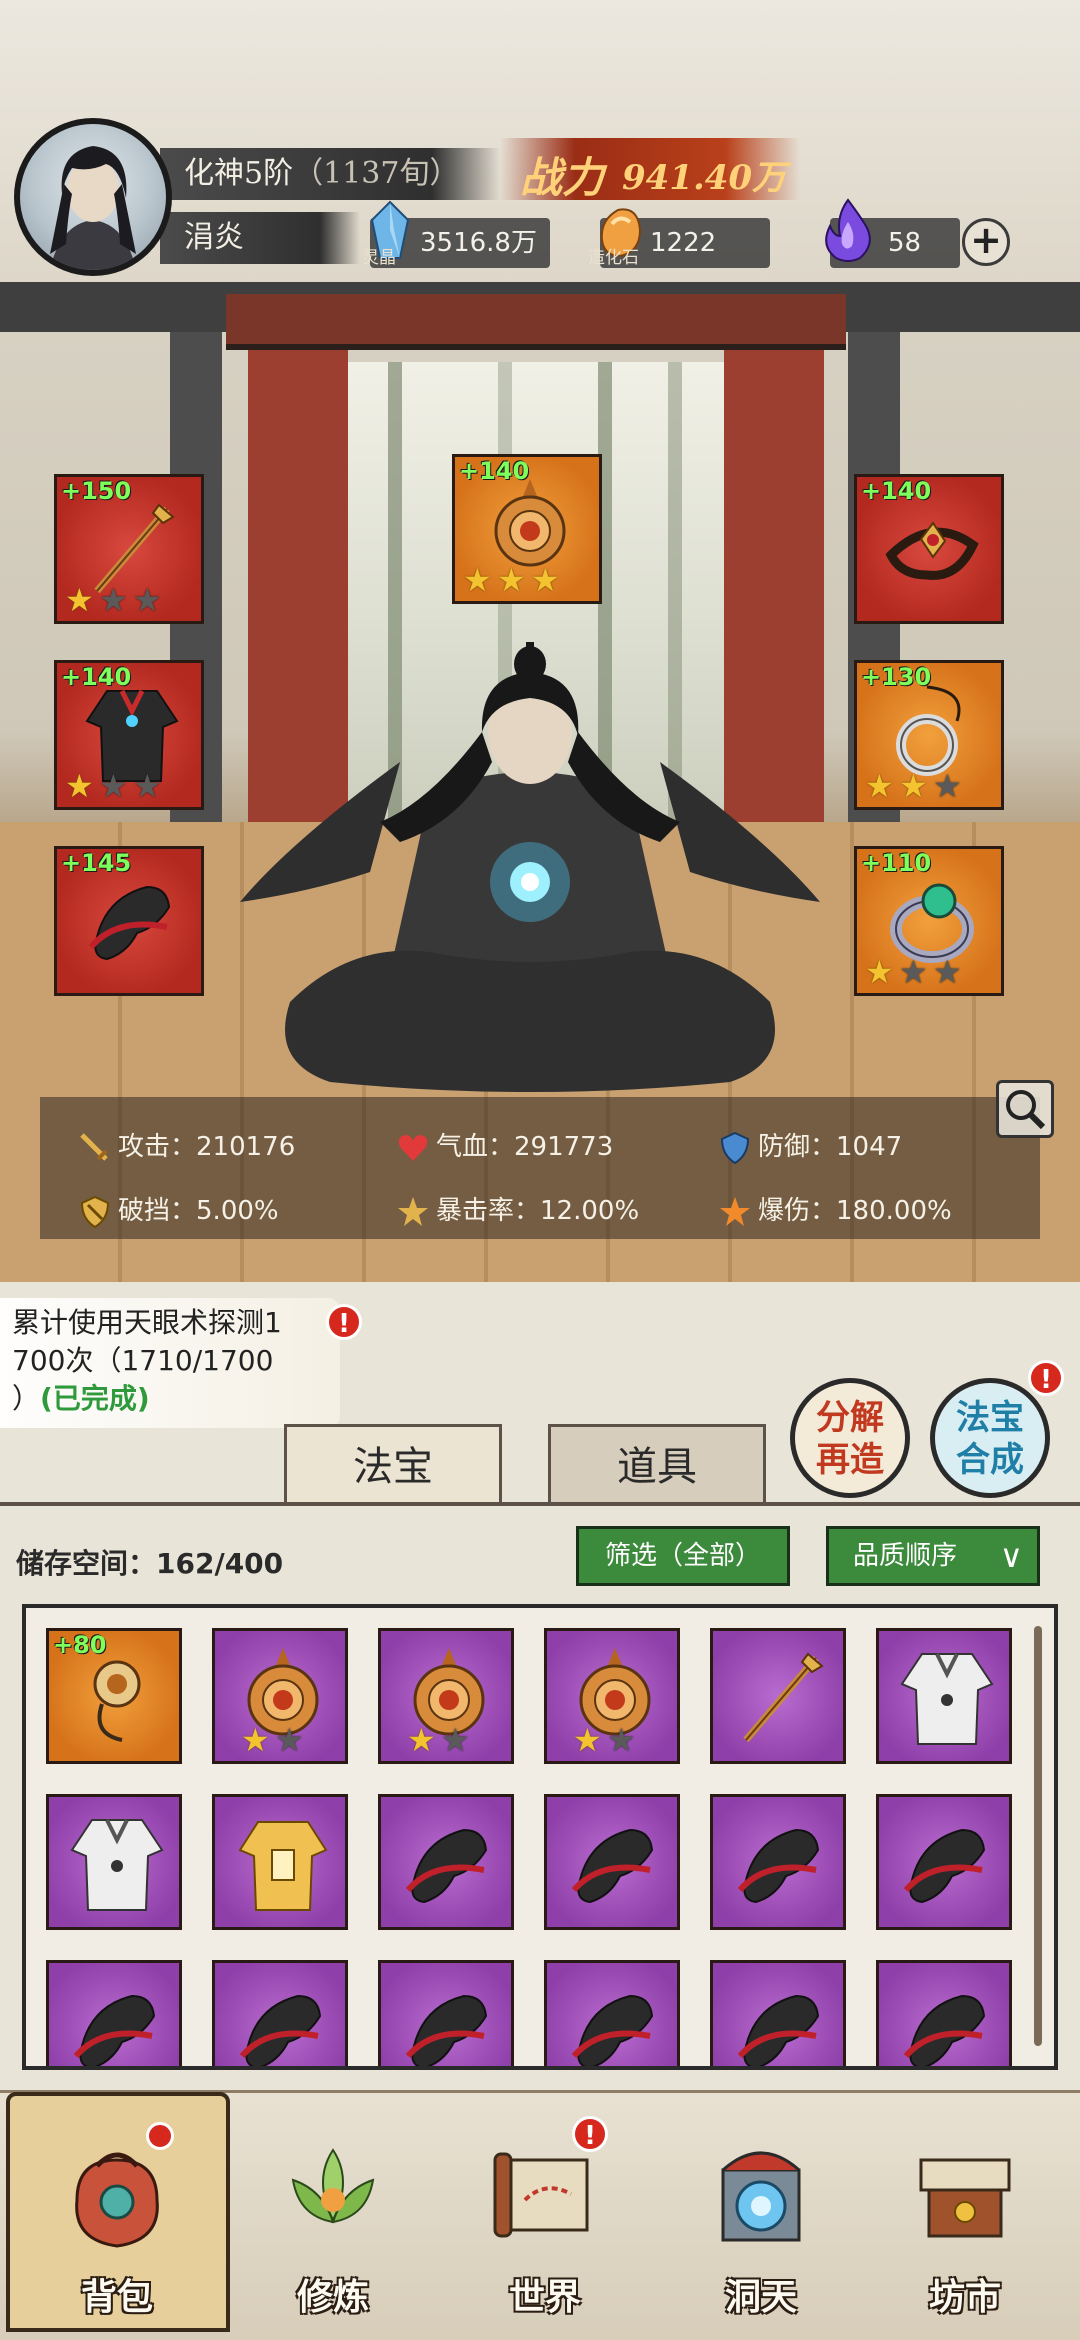  I want to click on nav-cultivate: 修炼, so click(333, 2215).